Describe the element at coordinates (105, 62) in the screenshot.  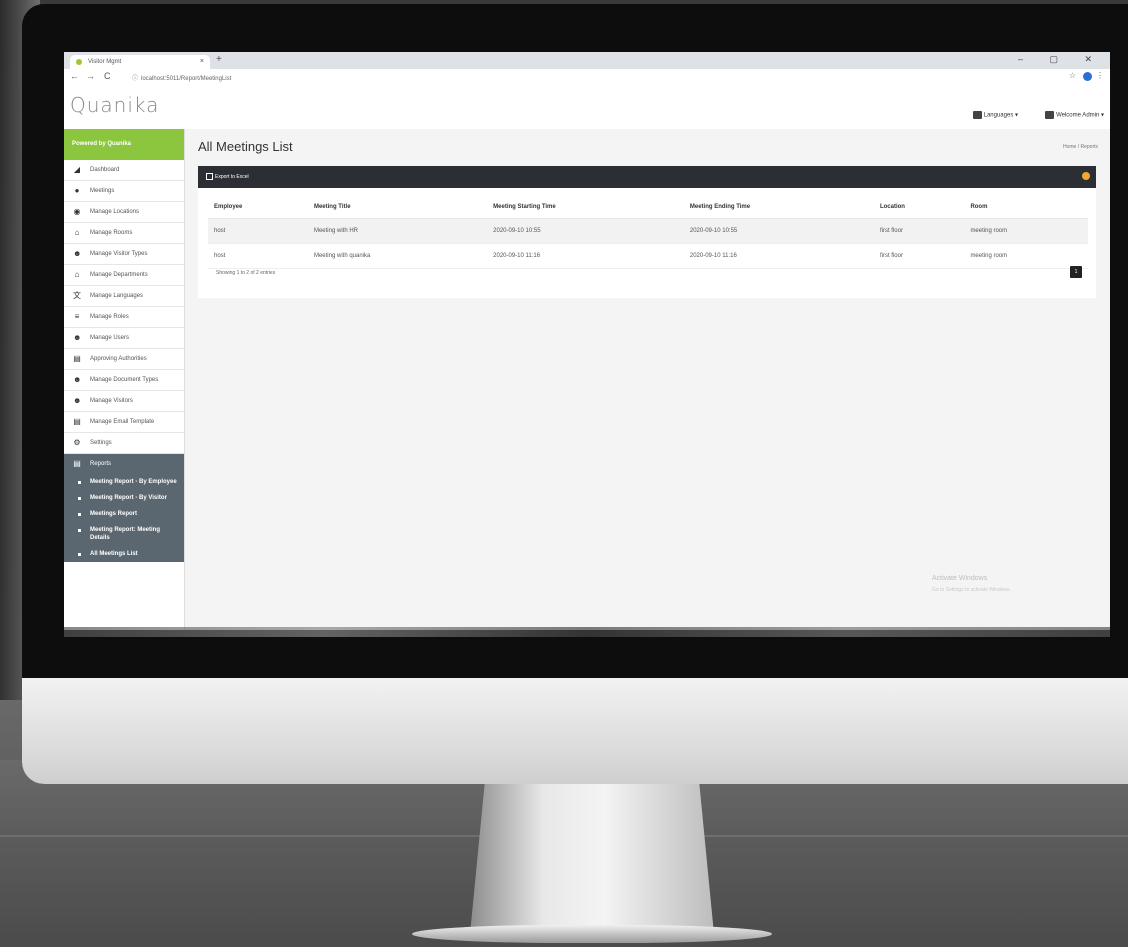
I see `tab-title: Visitor Mgmt` at that location.